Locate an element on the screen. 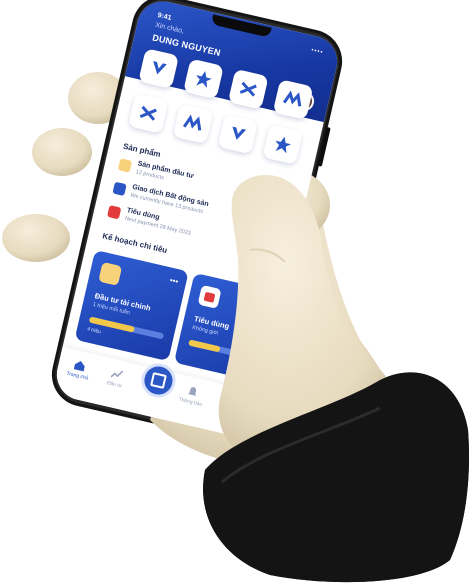 This screenshot has height=587, width=471. status-time: 9:41 is located at coordinates (164, 17).